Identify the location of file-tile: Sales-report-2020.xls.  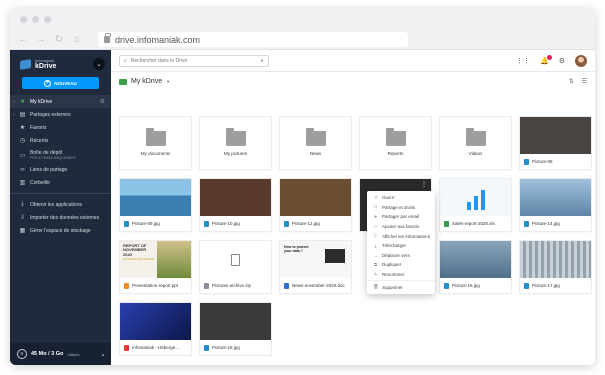
(475, 205).